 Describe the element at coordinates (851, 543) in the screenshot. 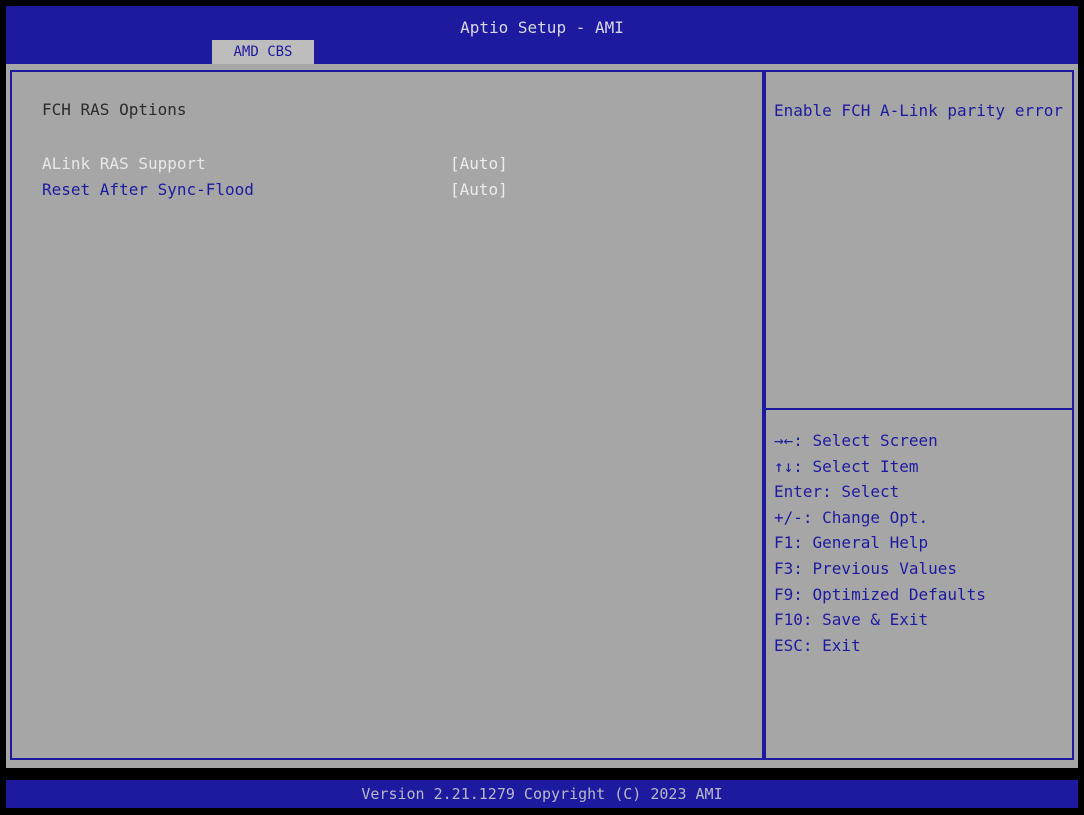

I see `key-general-help: F1: General Help` at that location.